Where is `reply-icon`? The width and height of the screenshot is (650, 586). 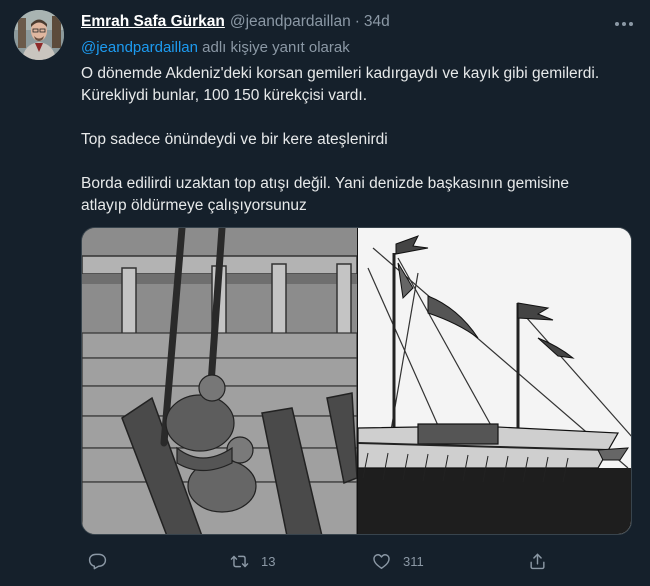
reply-icon is located at coordinates (97, 561).